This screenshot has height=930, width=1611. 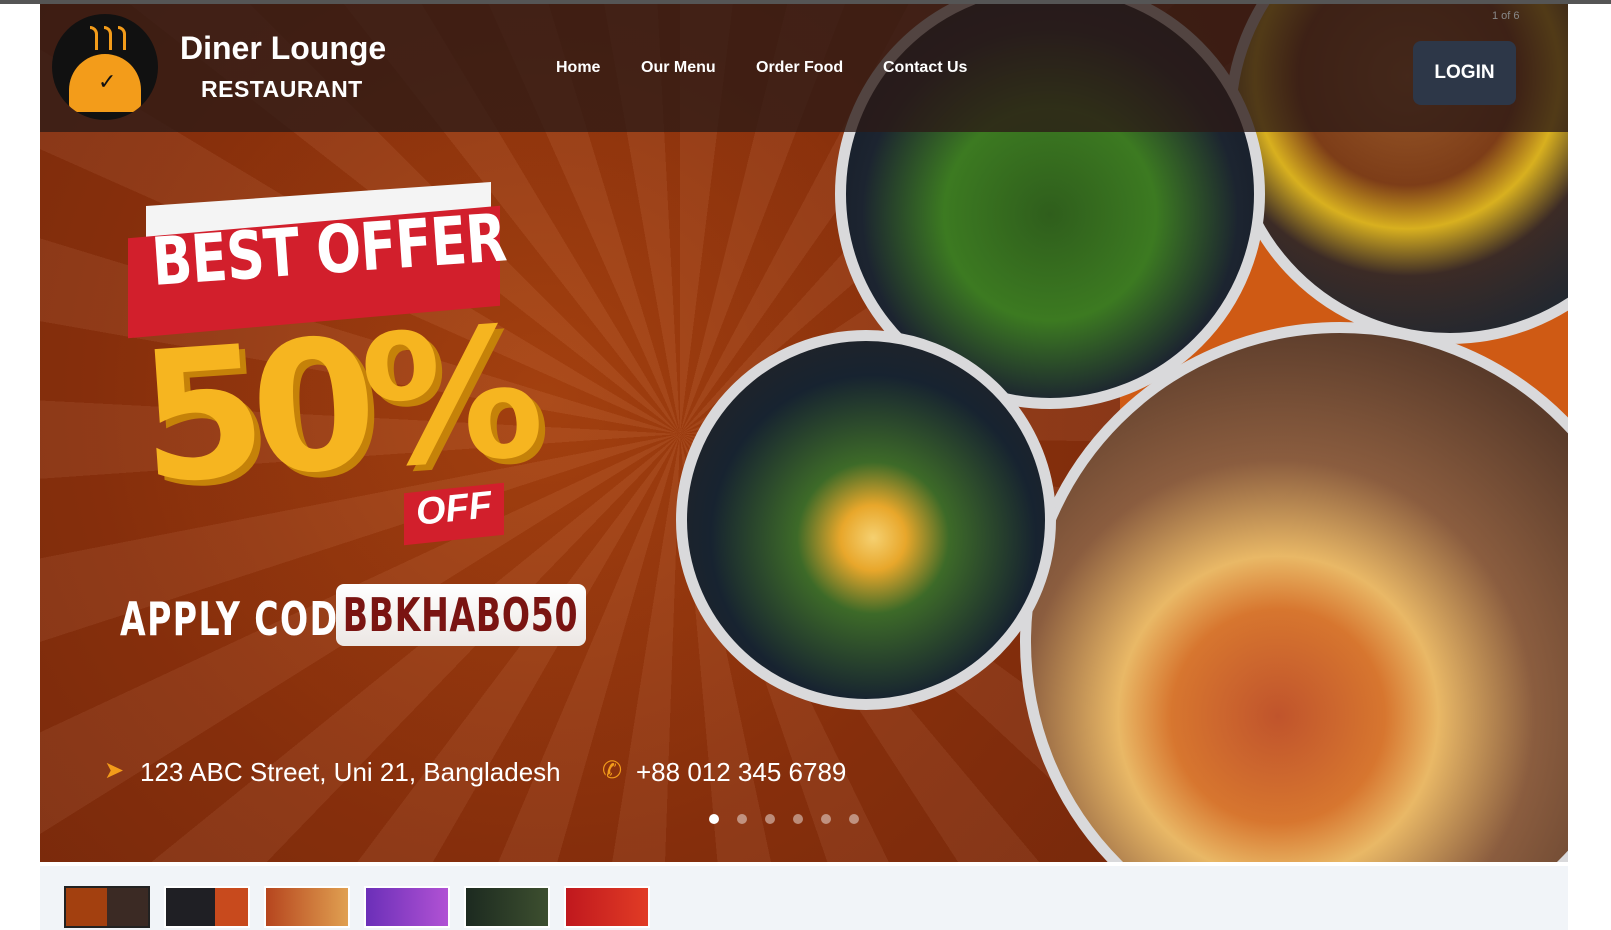 I want to click on cutlery-icon: ✓, so click(x=107, y=82).